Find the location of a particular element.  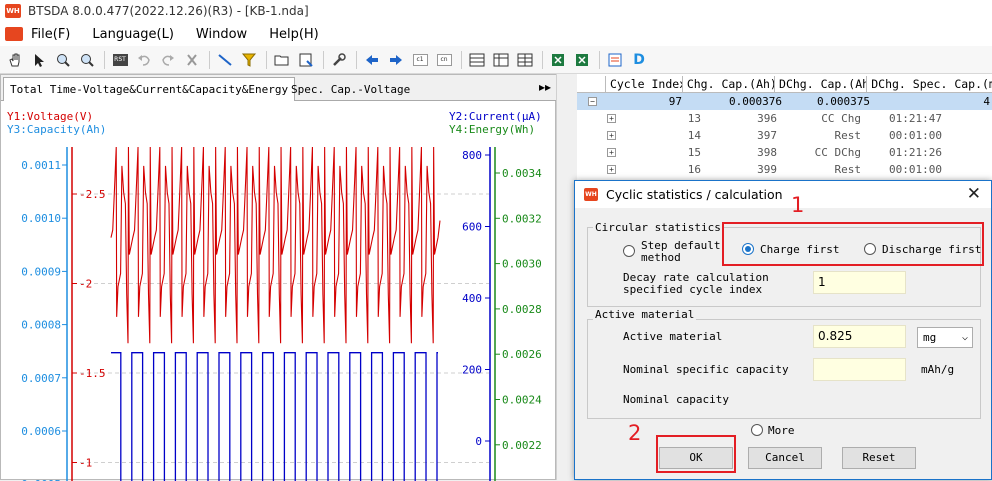

y1-ticks: -2.5 -2 -1.5 -1 is located at coordinates (89, 329).